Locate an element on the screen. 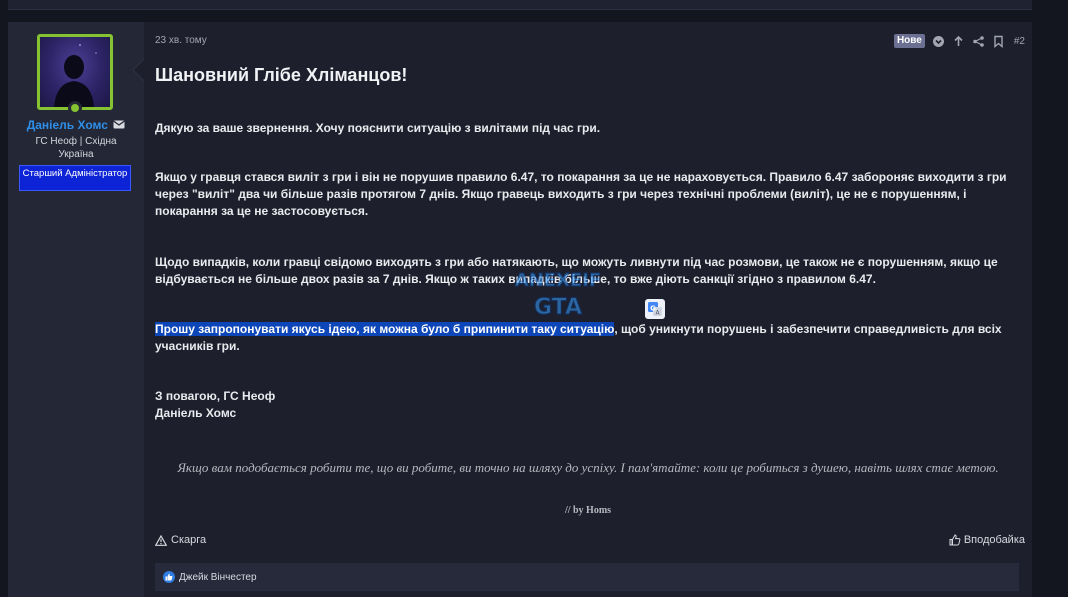 The height and width of the screenshot is (597, 1068). mail-icon is located at coordinates (119, 124).